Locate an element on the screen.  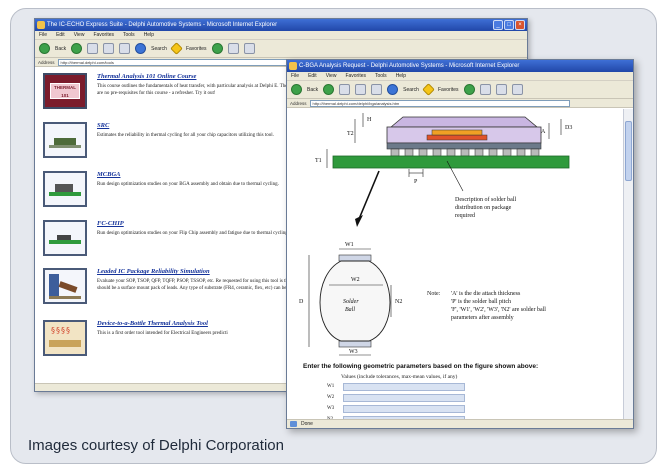
w3-input is located at coordinates (404, 409).